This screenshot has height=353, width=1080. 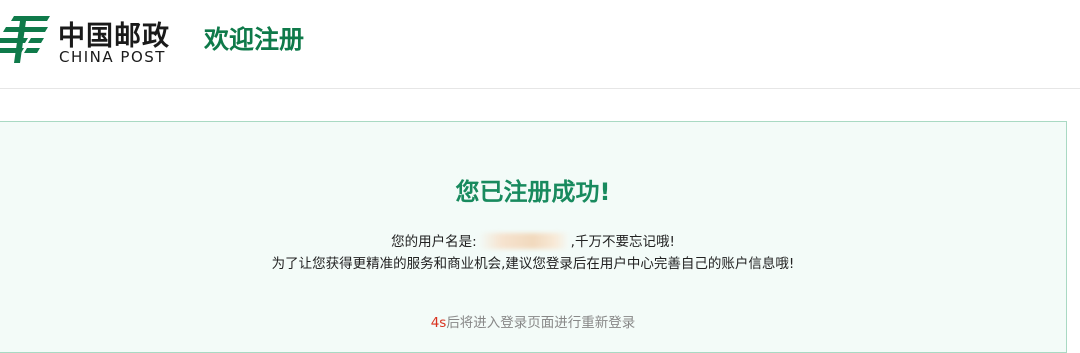 What do you see at coordinates (434, 242) in the screenshot?
I see `username-prefix: 您的用户名是:` at bounding box center [434, 242].